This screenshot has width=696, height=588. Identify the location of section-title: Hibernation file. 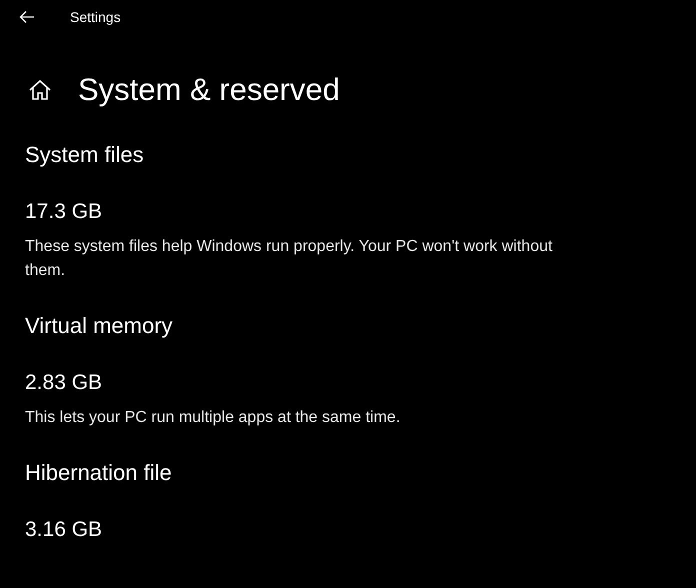
(99, 473).